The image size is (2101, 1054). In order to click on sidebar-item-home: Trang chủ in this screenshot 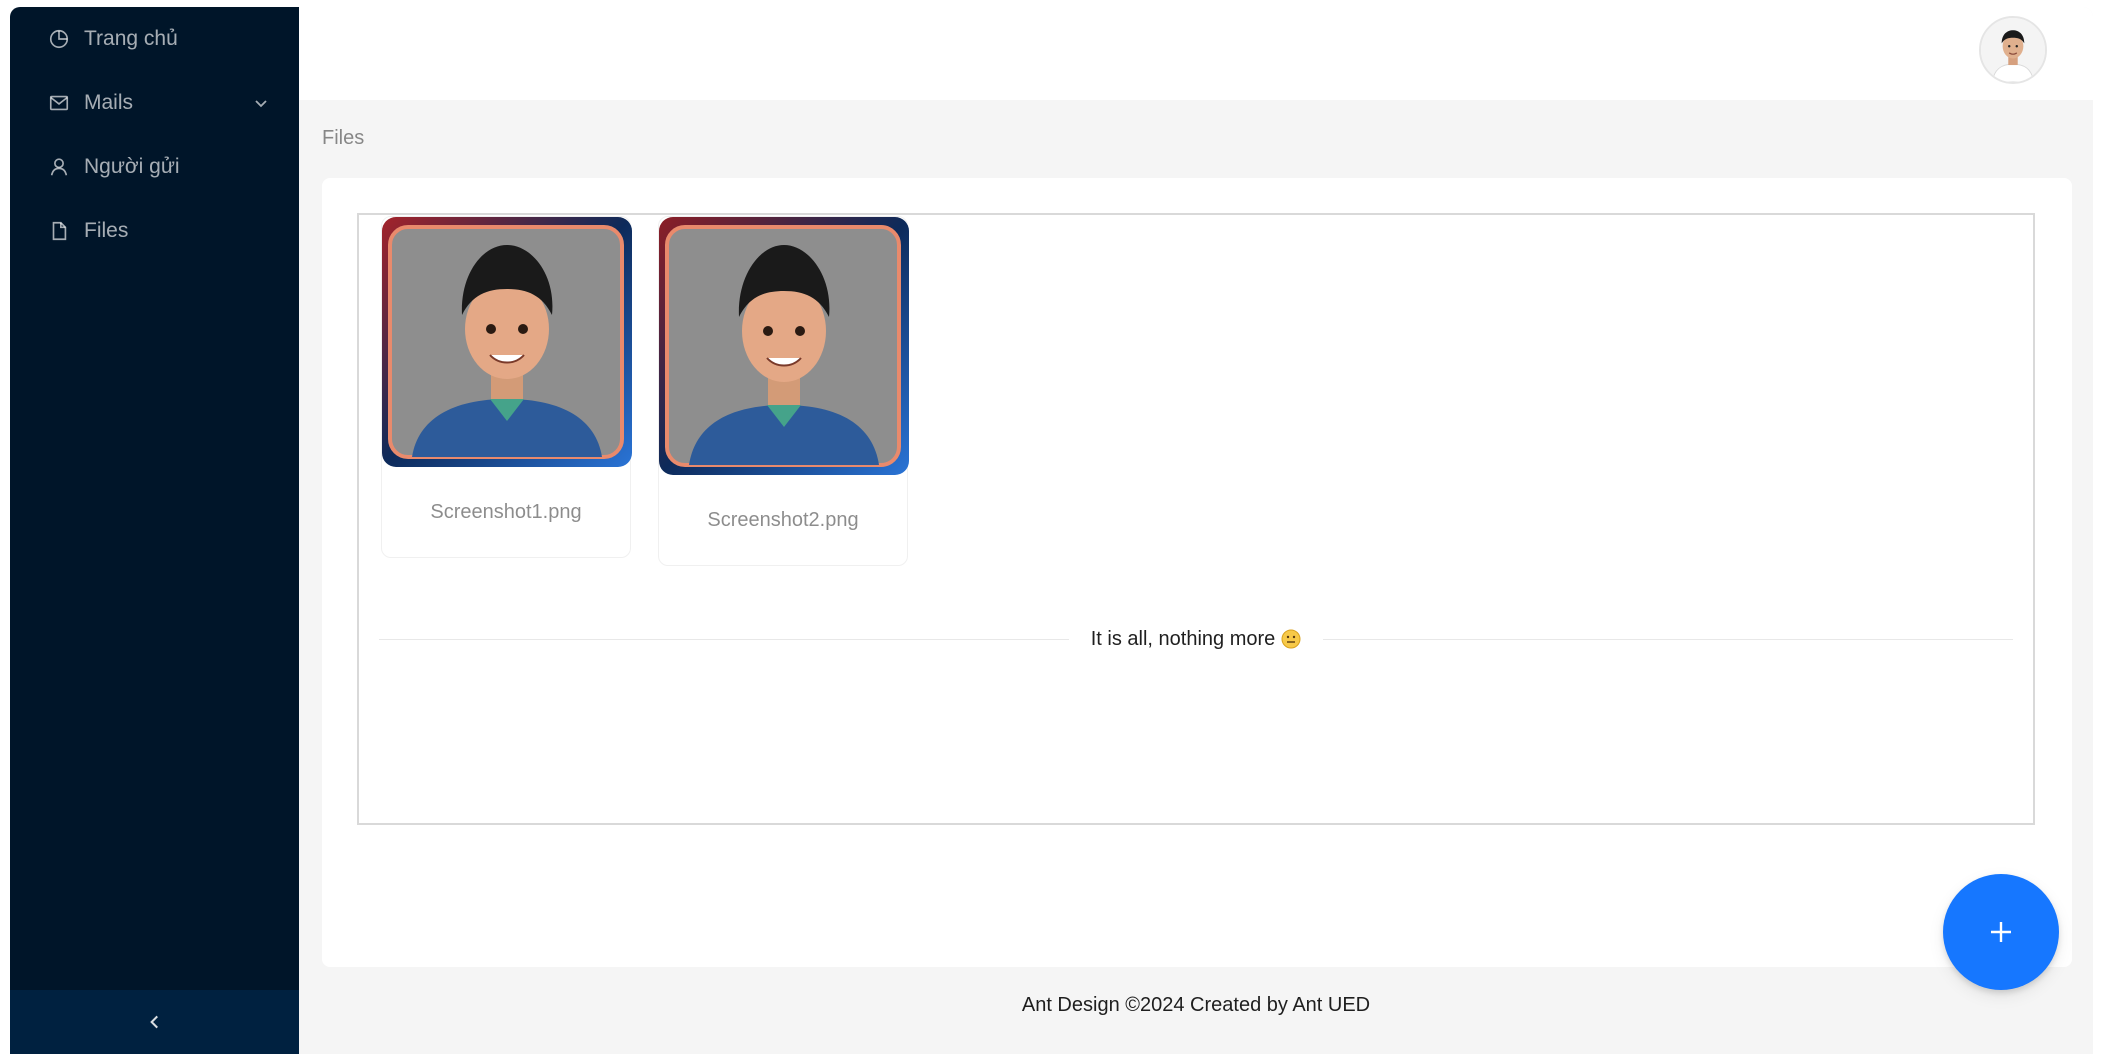, I will do `click(154, 39)`.